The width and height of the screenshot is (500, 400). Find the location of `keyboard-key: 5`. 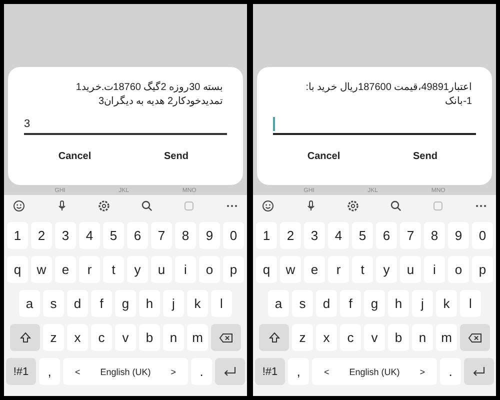

keyboard-key: 5 is located at coordinates (362, 235).